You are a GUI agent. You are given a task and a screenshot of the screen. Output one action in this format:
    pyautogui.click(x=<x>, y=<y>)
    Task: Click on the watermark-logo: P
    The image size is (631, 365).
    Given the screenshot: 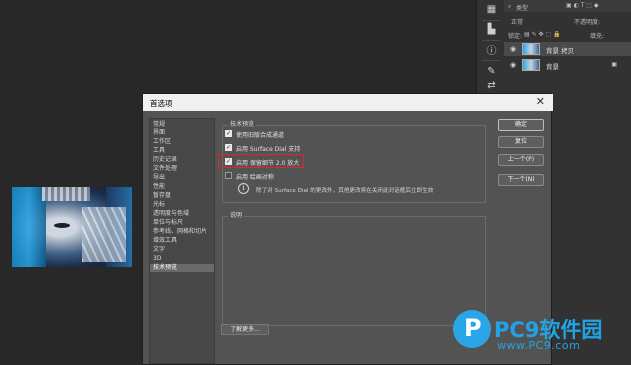 What is the action you would take?
    pyautogui.click(x=472, y=329)
    